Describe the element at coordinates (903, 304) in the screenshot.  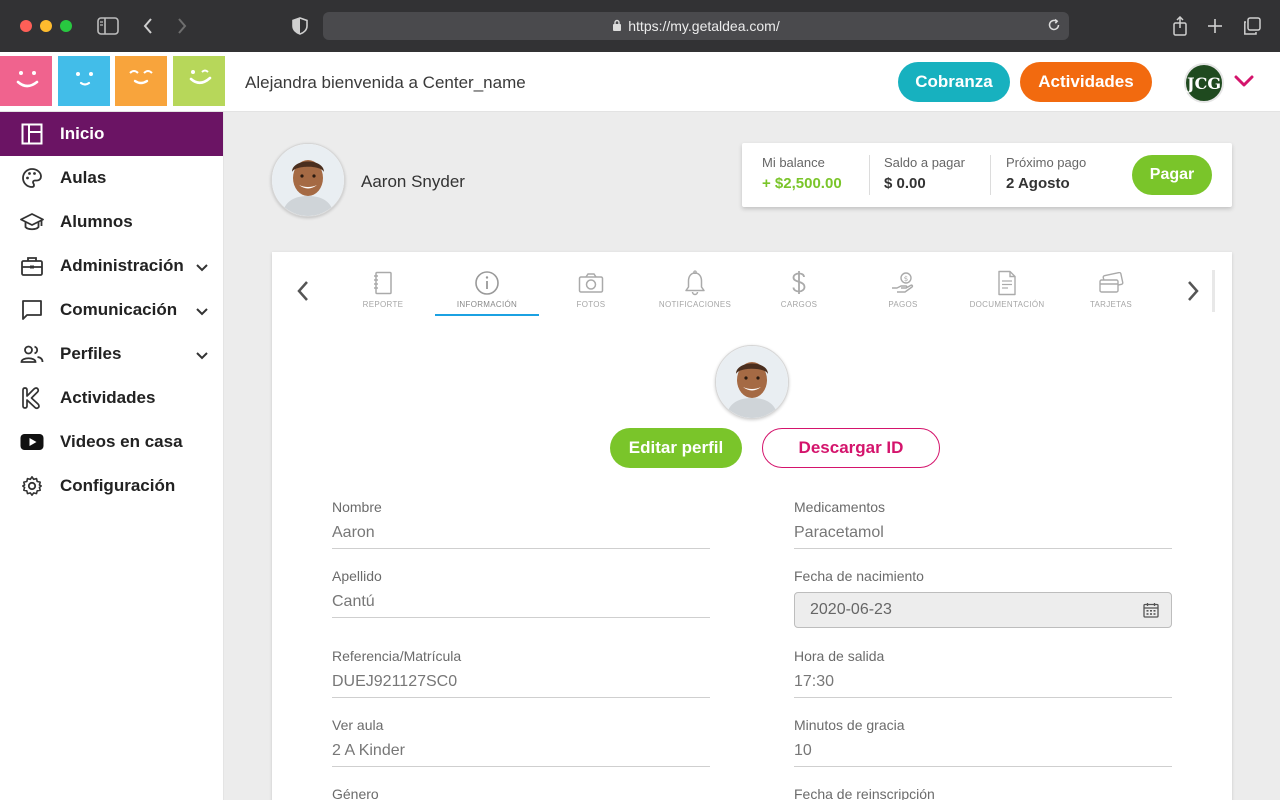
I see `tab-label: PAGOS` at that location.